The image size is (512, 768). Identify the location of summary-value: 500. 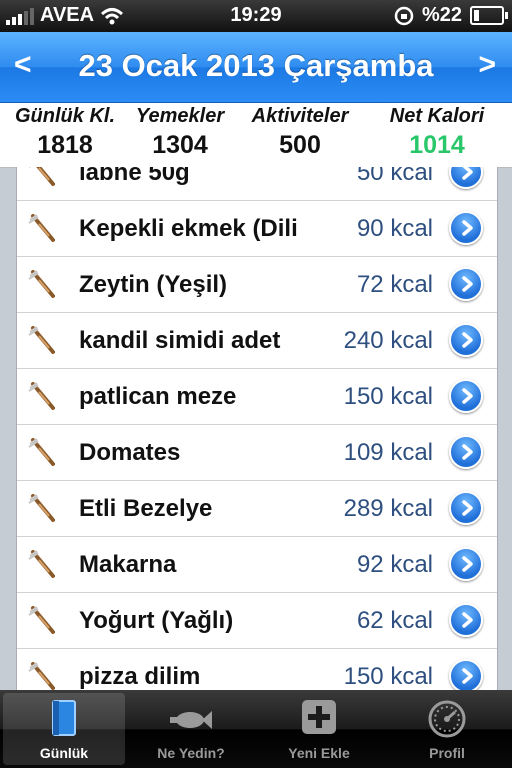
(300, 145).